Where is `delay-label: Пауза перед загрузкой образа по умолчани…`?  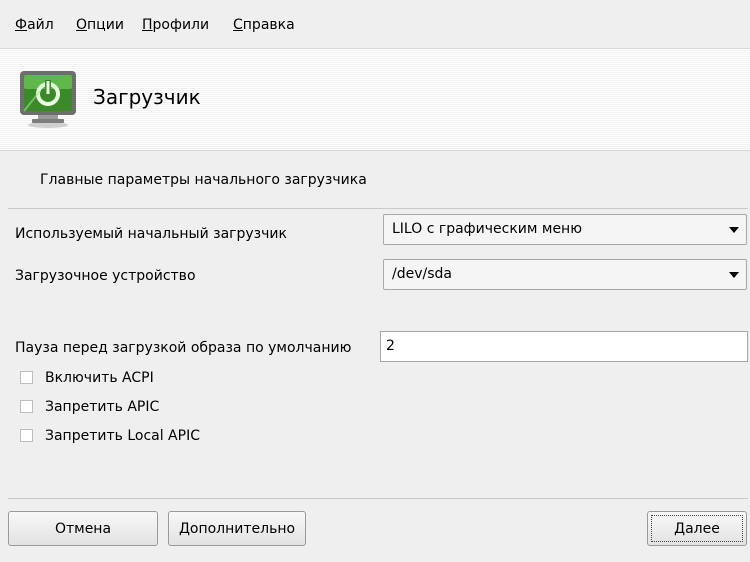 delay-label: Пауза перед загрузкой образа по умолчани… is located at coordinates (183, 348).